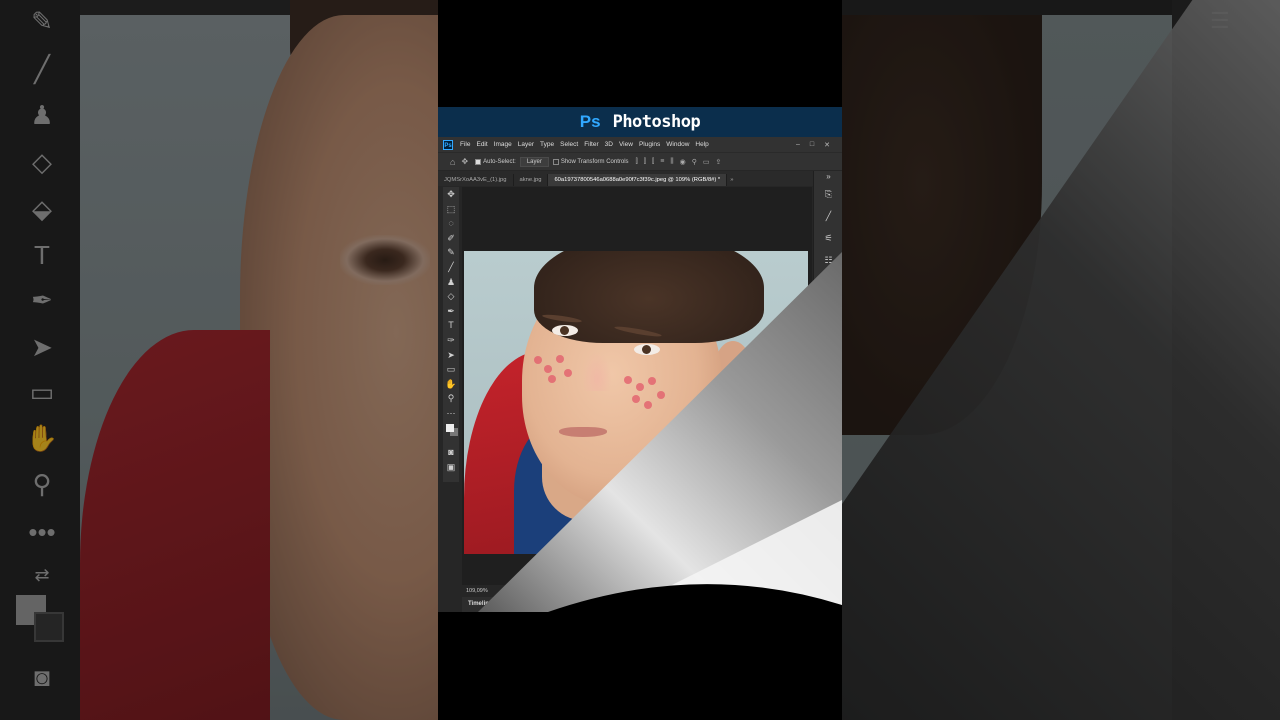  I want to click on zoom-level: 109,09%, so click(477, 591).